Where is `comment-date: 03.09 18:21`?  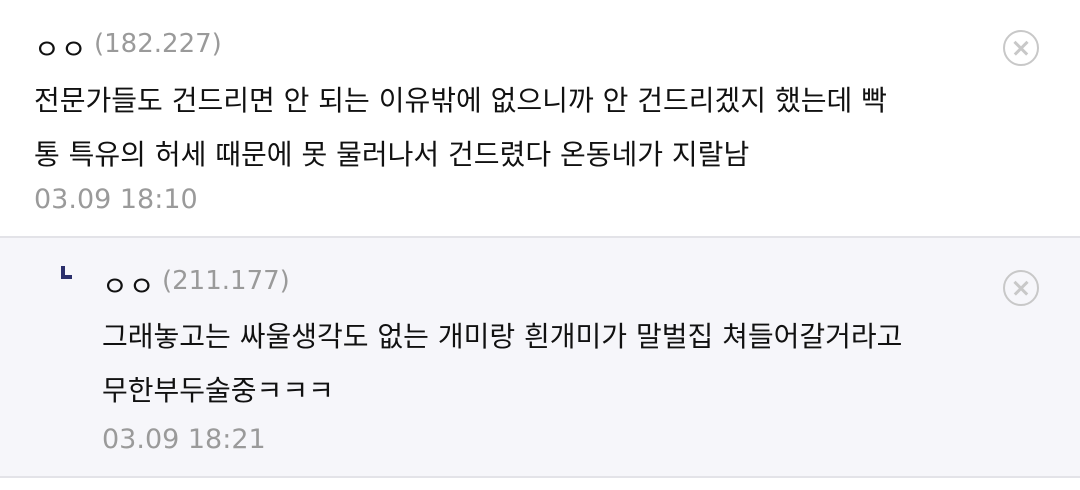 comment-date: 03.09 18:21 is located at coordinates (184, 439).